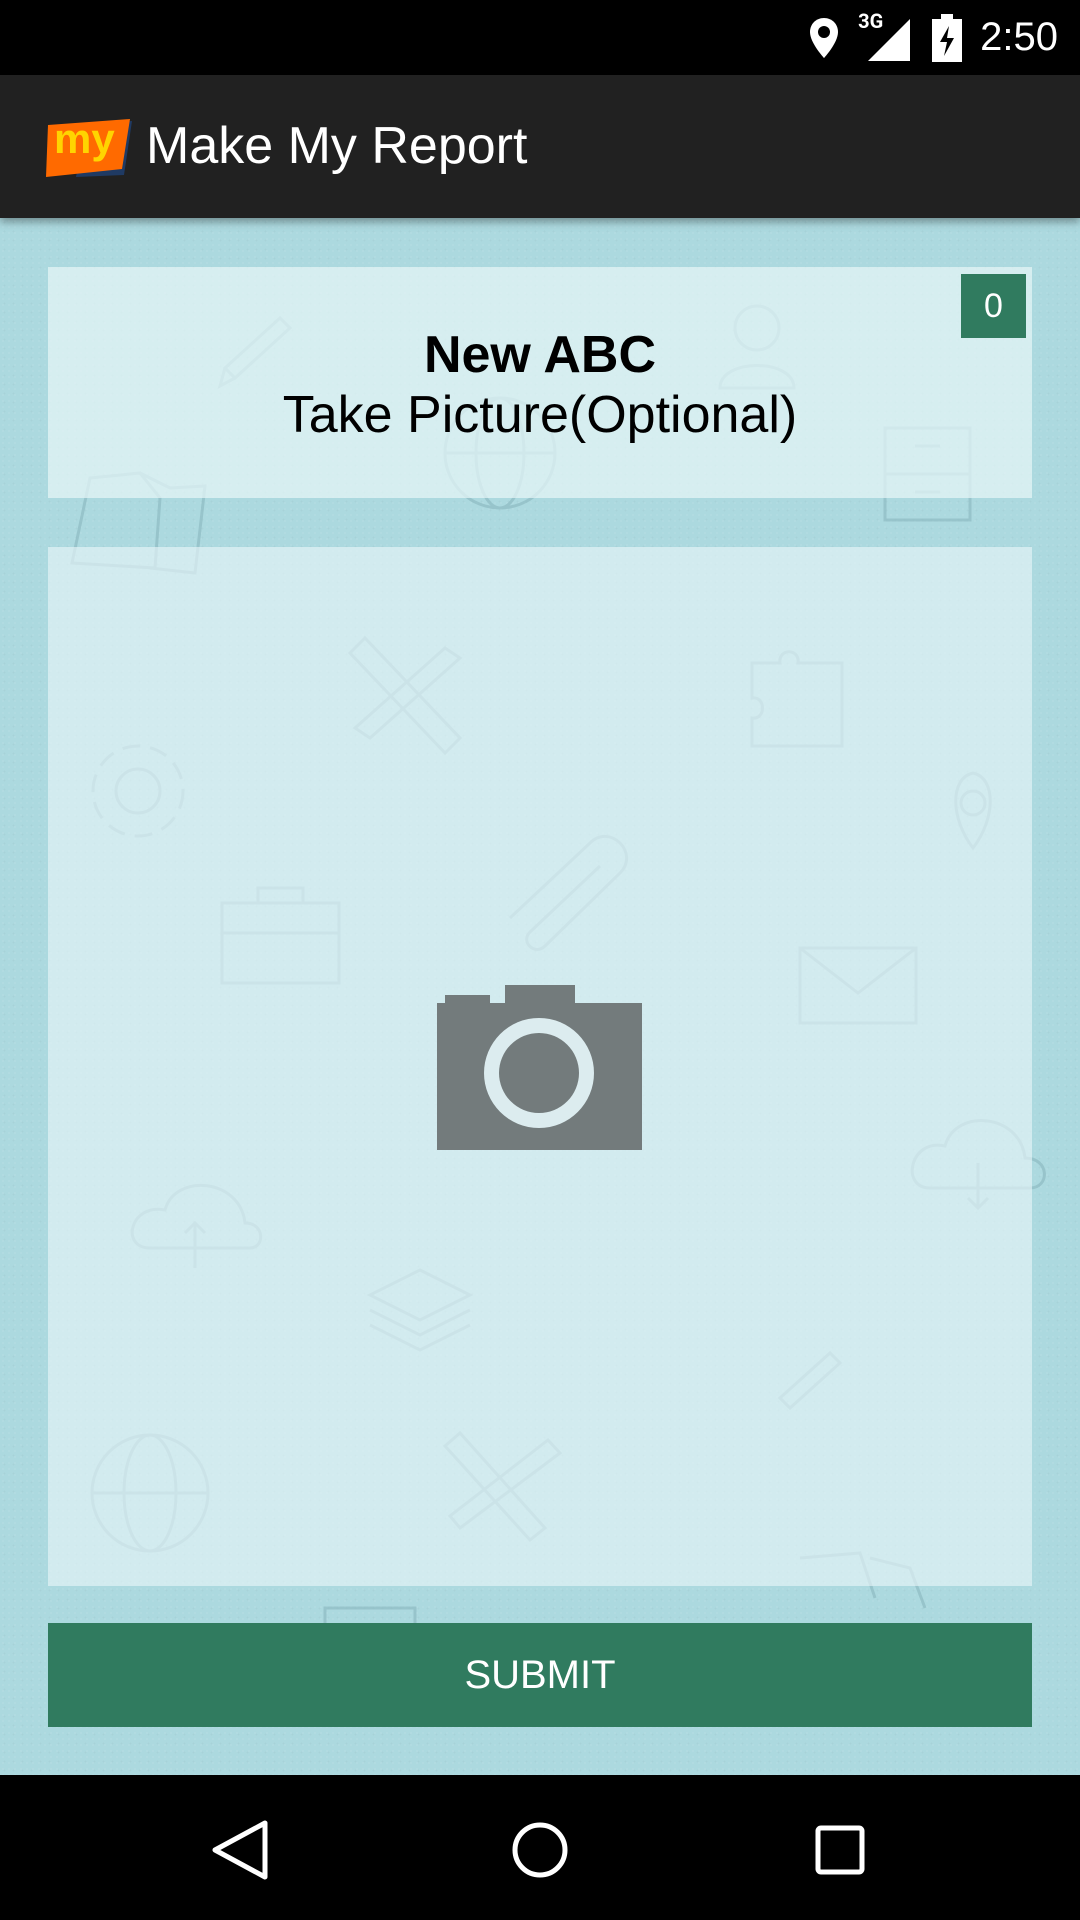  I want to click on app-logo: my, so click(89, 147).